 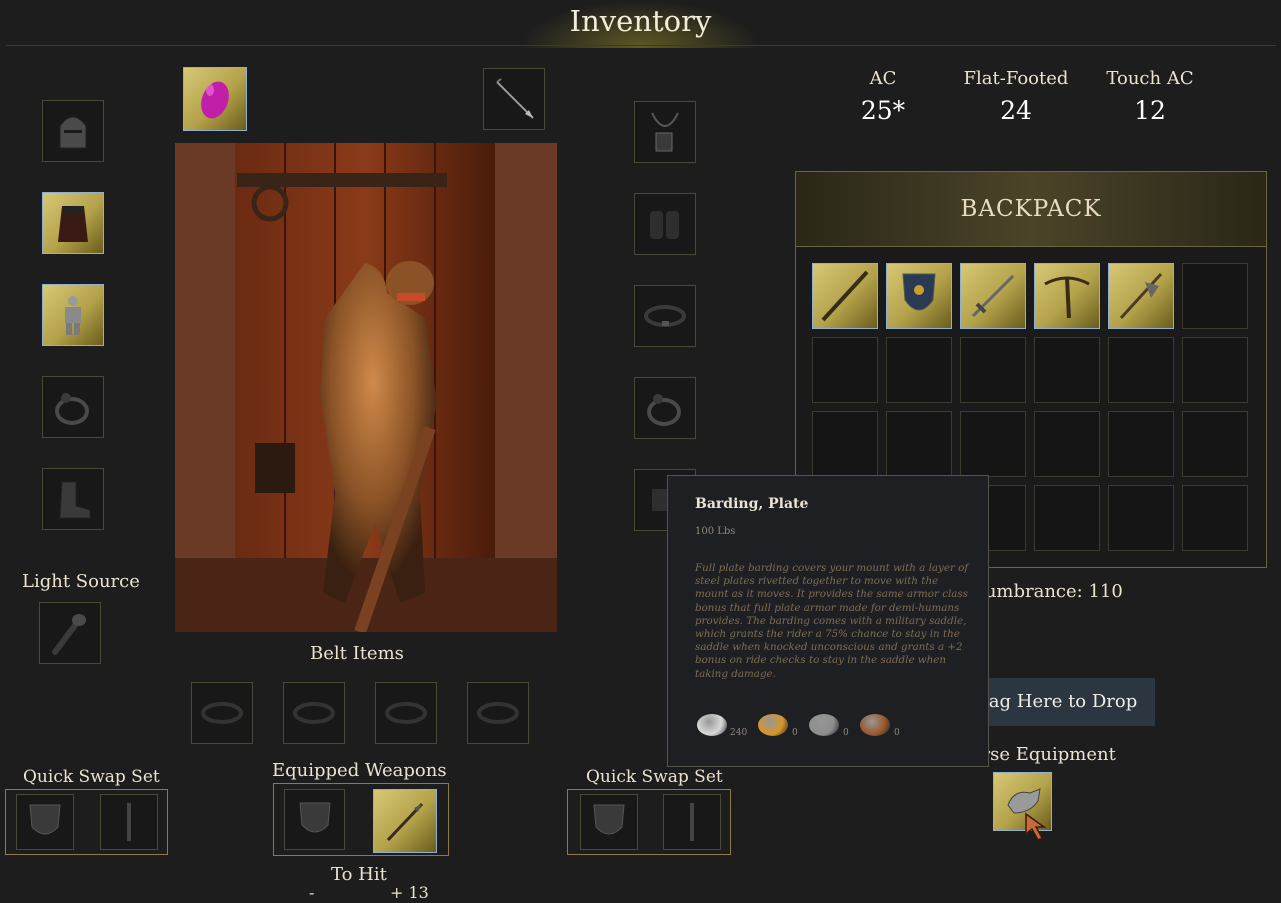 I want to click on gold-coin-icon, so click(x=773, y=725).